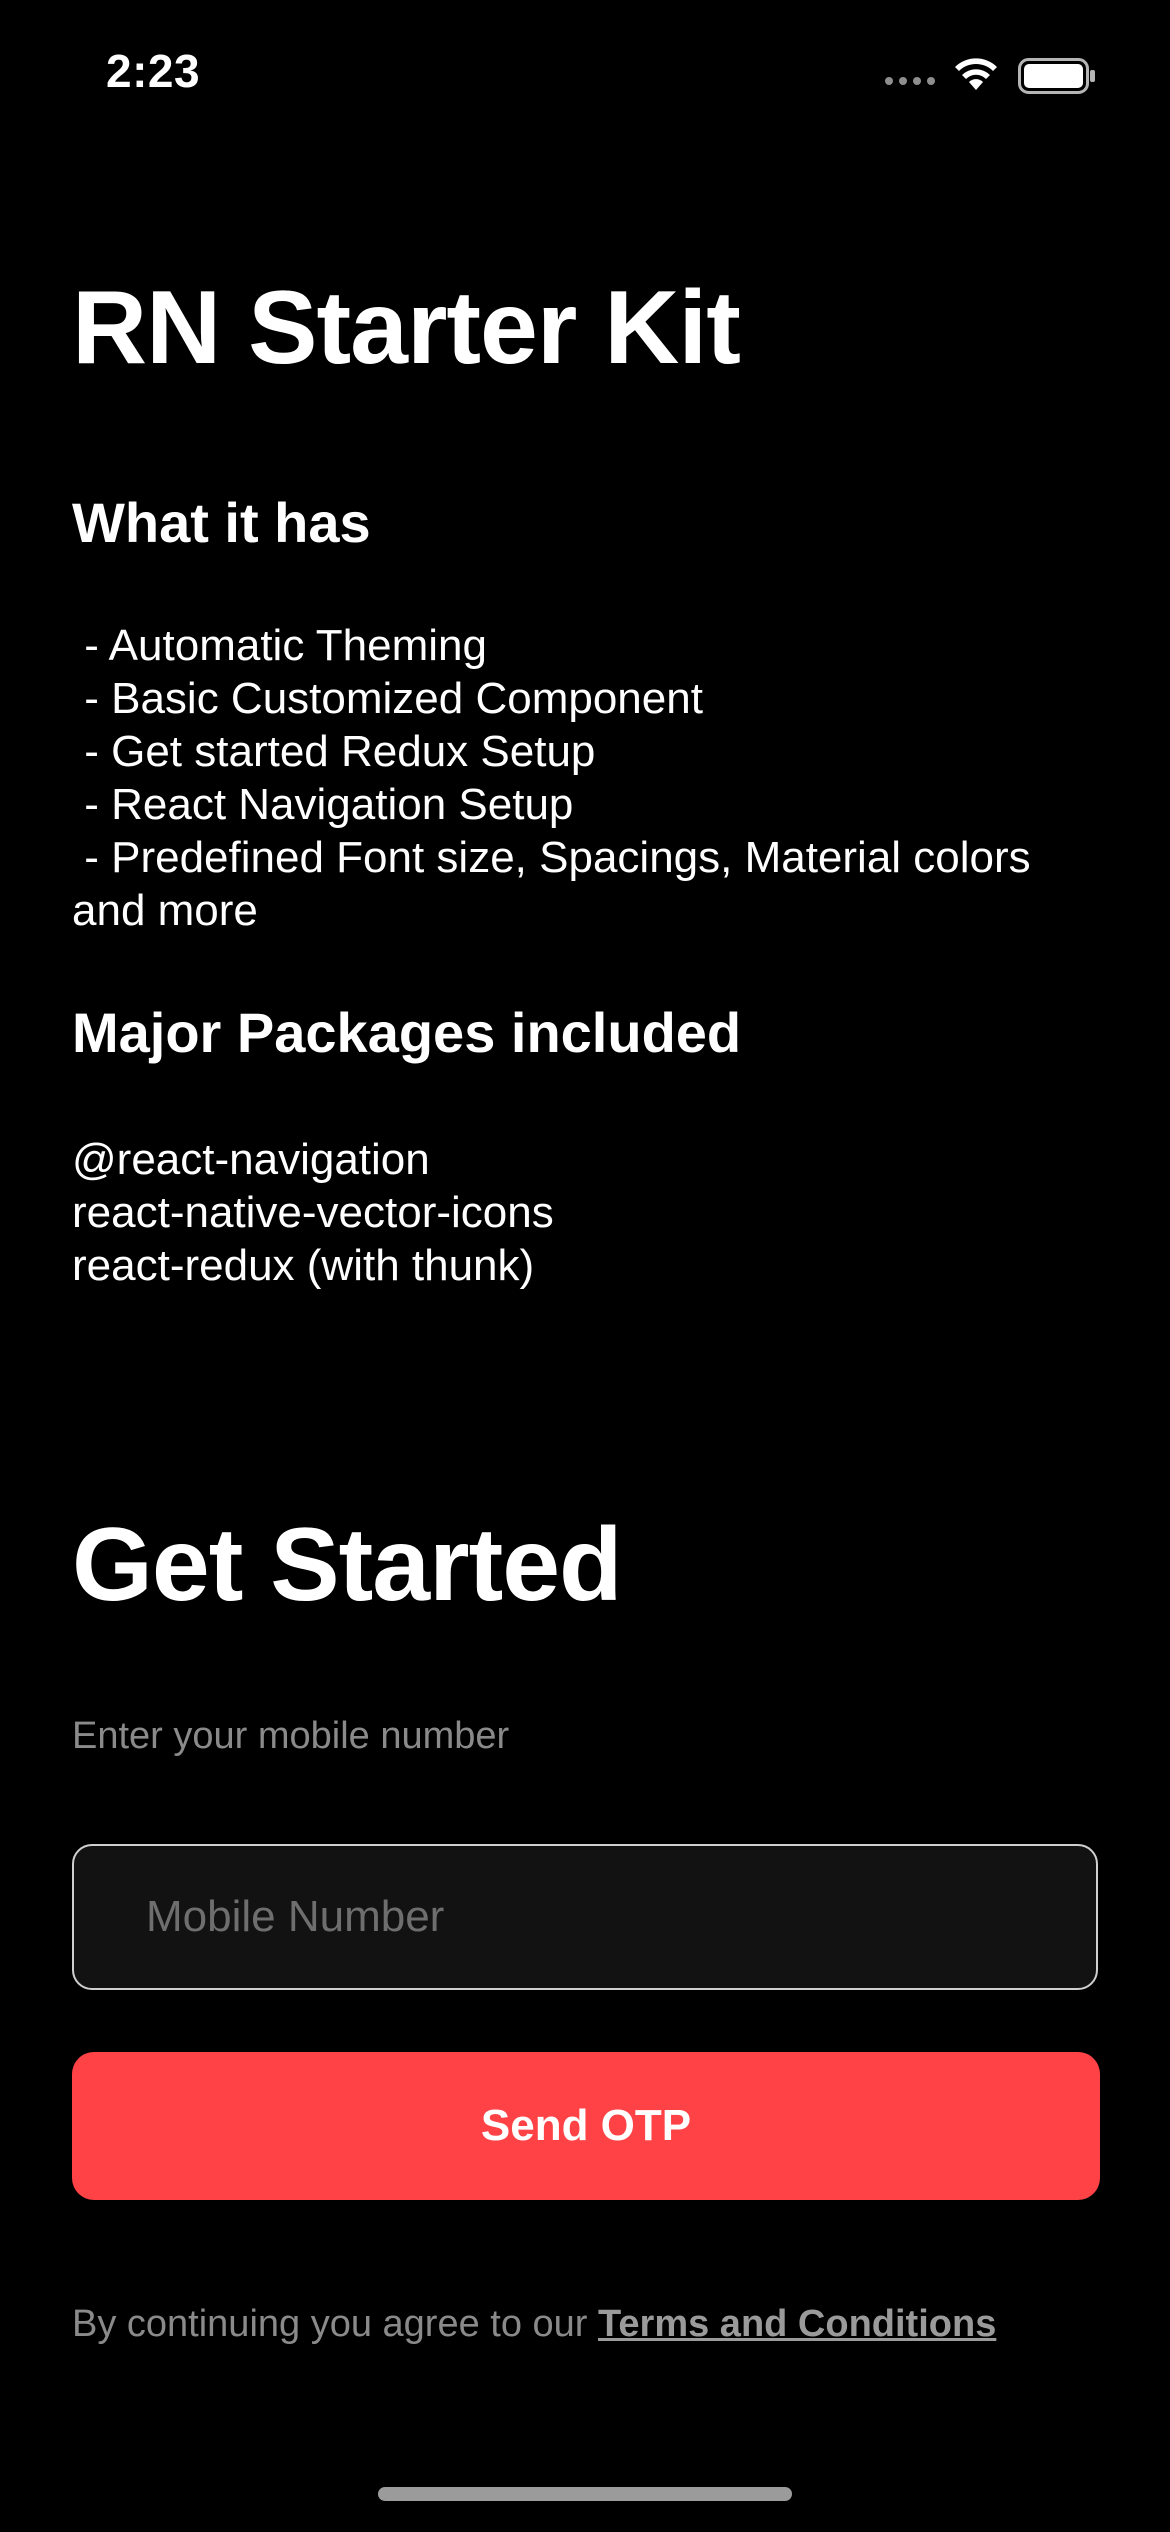  What do you see at coordinates (153, 71) in the screenshot?
I see `status-time: 2:23` at bounding box center [153, 71].